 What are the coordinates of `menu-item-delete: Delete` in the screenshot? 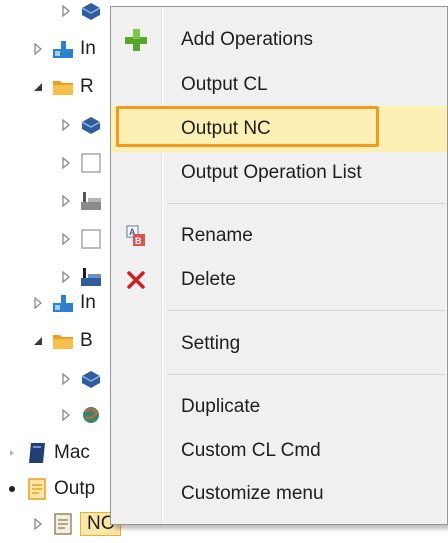 It's located at (279, 280).